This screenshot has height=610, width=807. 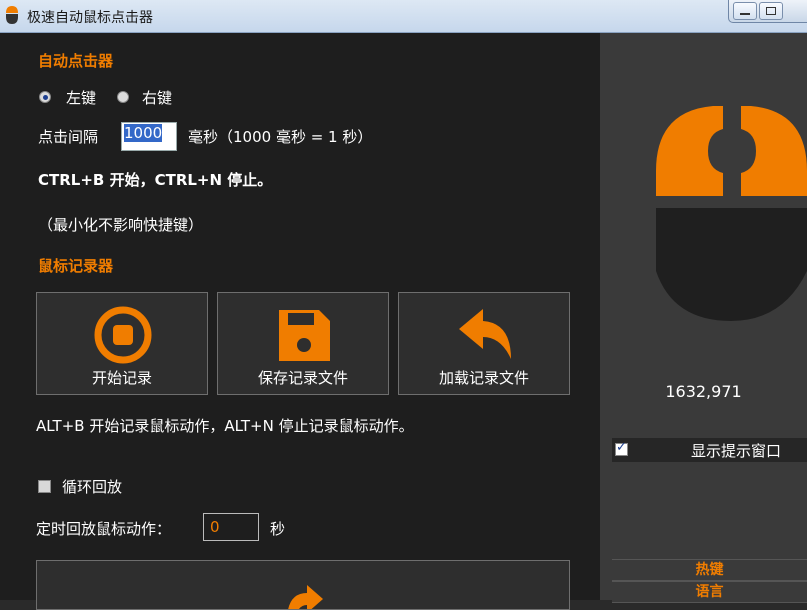 What do you see at coordinates (305, 597) in the screenshot?
I see `replay-icon` at bounding box center [305, 597].